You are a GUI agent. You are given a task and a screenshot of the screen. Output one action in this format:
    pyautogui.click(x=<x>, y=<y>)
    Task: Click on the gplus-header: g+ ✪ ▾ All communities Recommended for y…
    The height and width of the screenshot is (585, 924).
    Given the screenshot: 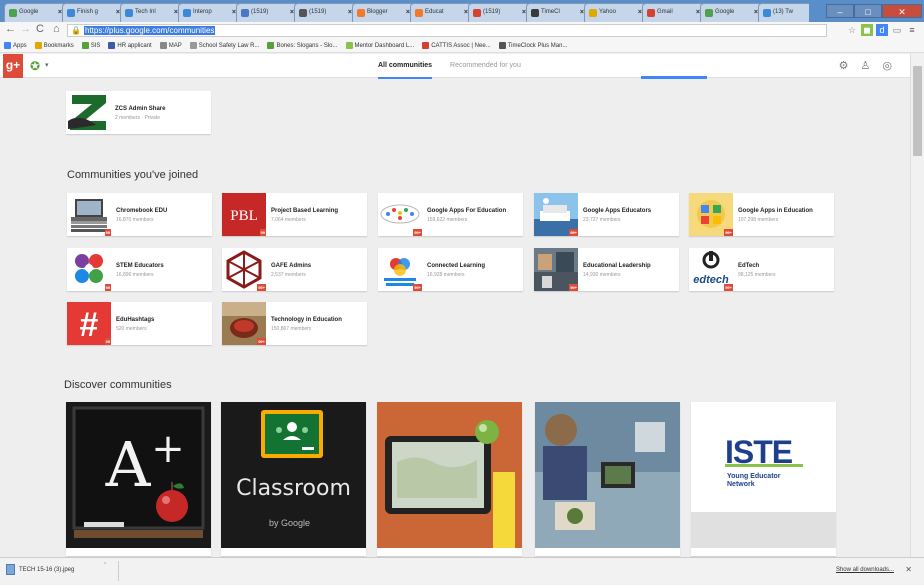 What is the action you would take?
    pyautogui.click(x=455, y=66)
    